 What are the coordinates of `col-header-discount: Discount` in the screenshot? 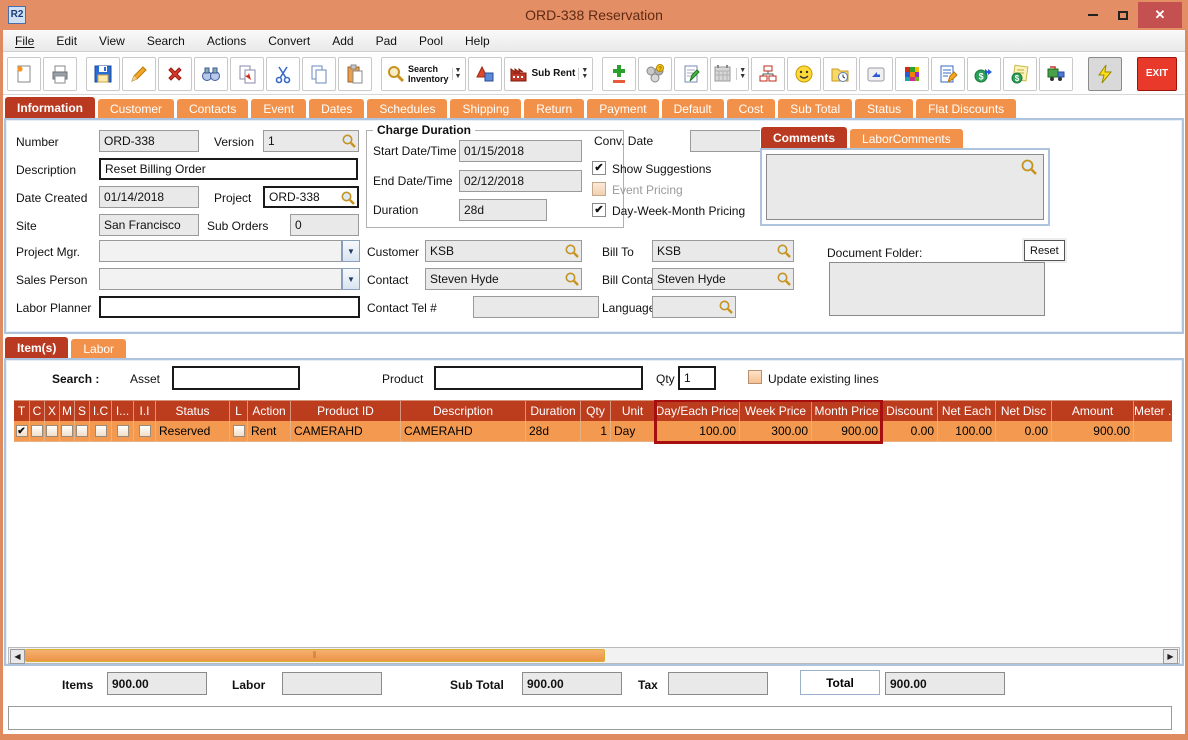 It's located at (910, 410).